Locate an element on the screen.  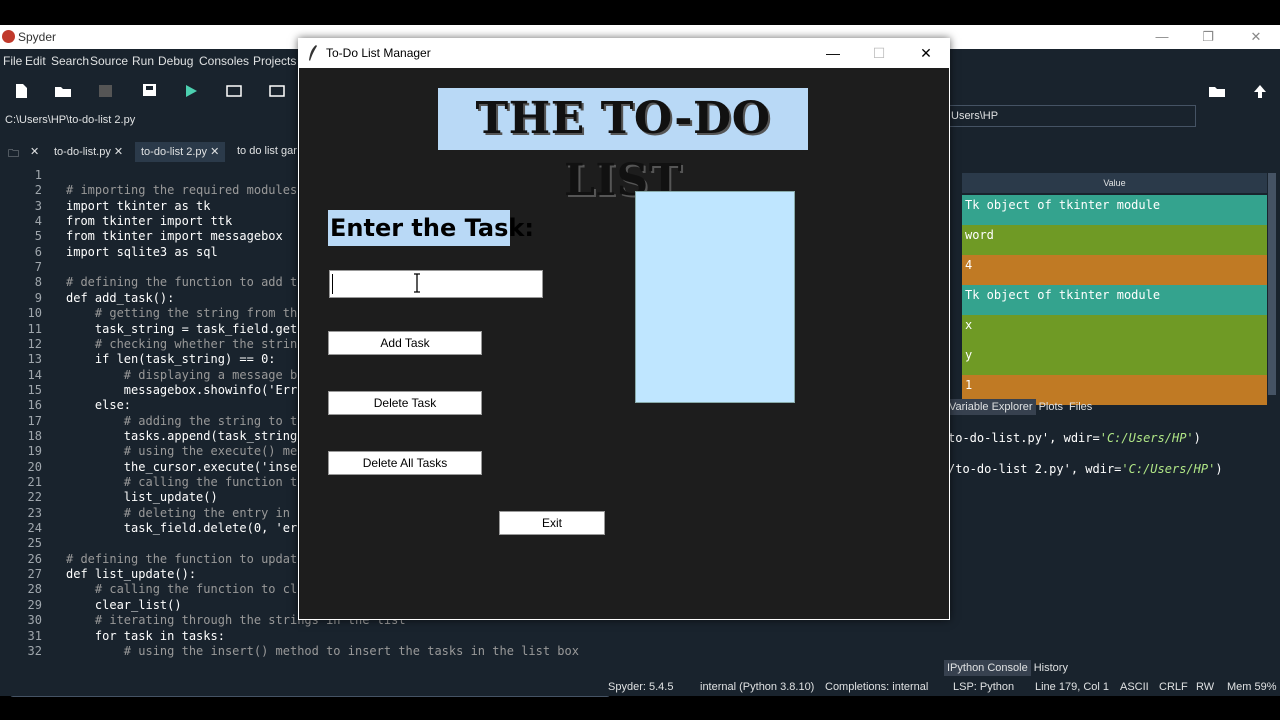
variable-row: word is located at coordinates (1114, 240).